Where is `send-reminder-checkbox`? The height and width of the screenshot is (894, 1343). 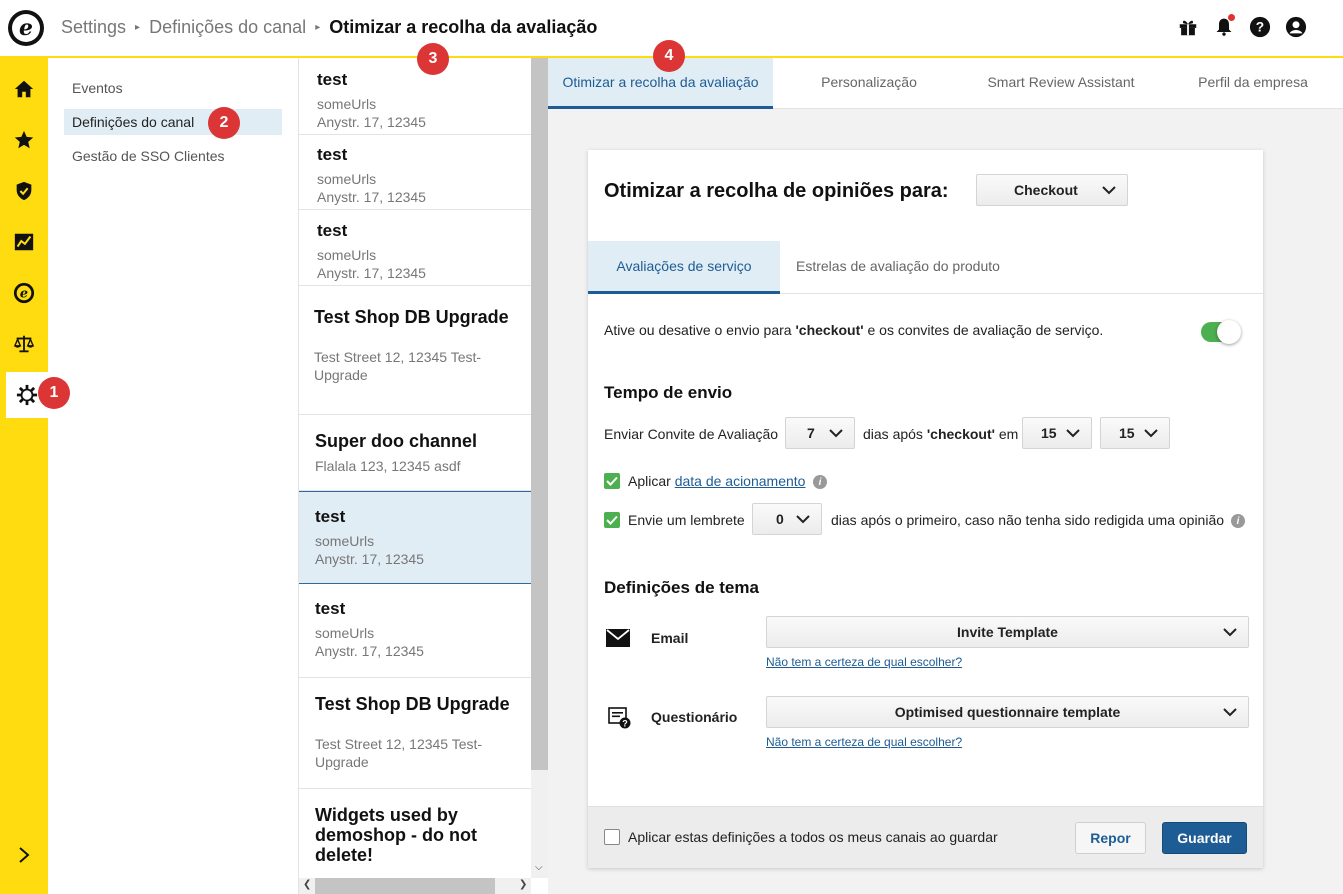
send-reminder-checkbox is located at coordinates (612, 520).